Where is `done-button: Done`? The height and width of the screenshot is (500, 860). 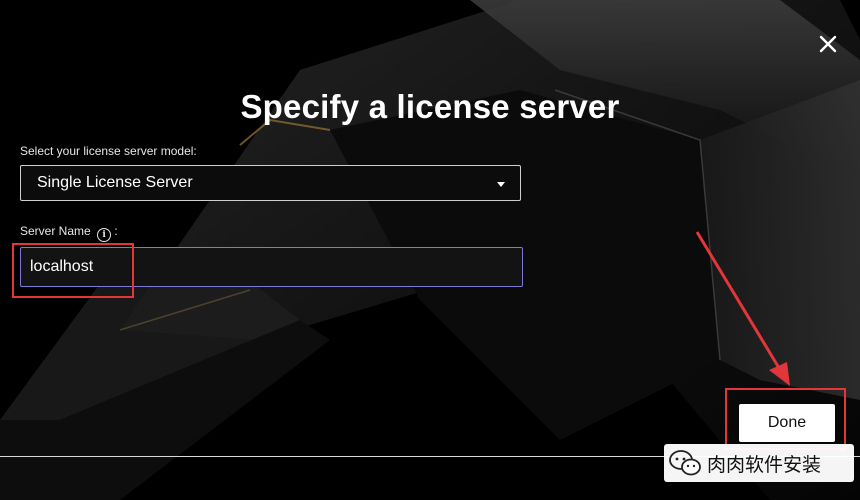 done-button: Done is located at coordinates (787, 423).